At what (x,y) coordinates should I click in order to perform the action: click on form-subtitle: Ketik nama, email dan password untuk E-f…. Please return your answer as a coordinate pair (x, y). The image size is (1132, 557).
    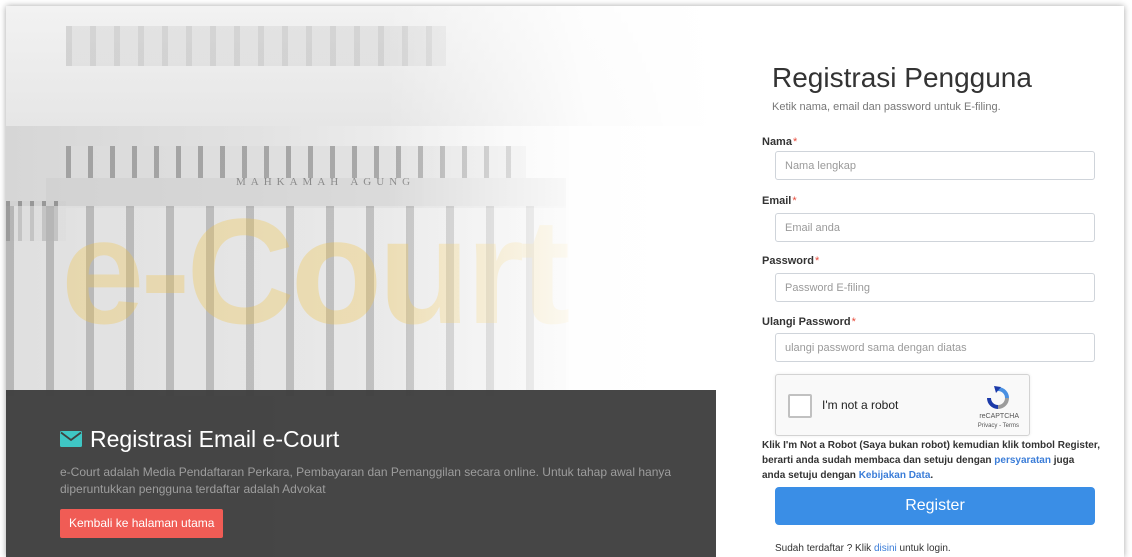
    Looking at the image, I should click on (886, 107).